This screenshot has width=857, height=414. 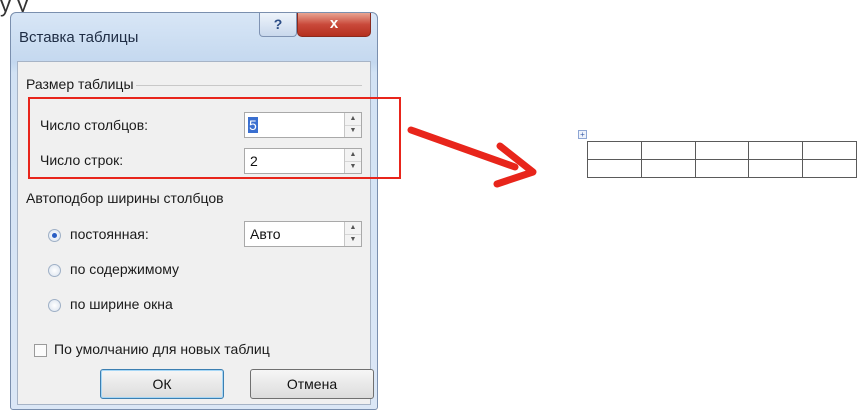 I want to click on autofit-window-radio, so click(x=54, y=305).